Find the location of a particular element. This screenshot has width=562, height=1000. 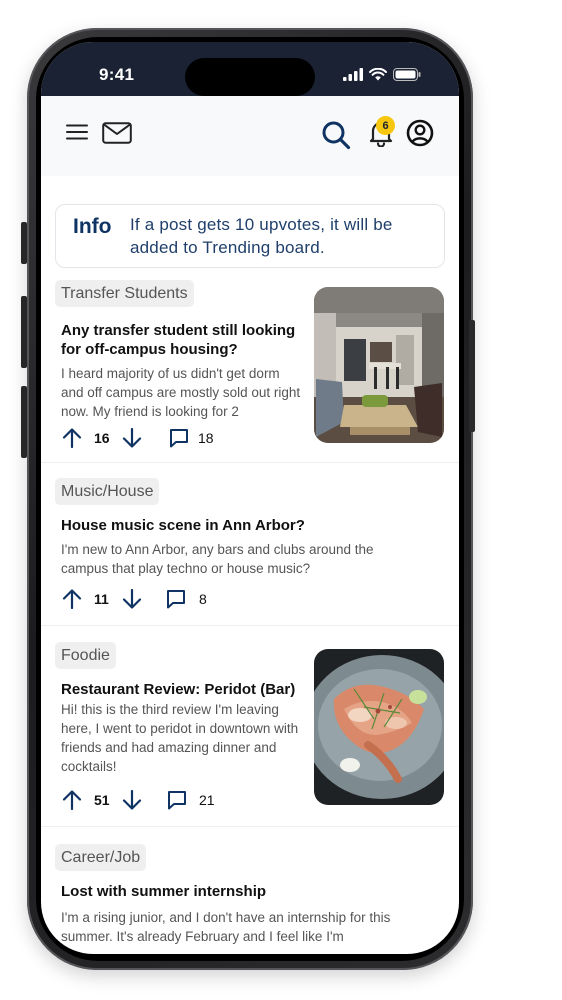

post-title: House music scene in Ann Arbor? is located at coordinates (241, 525).